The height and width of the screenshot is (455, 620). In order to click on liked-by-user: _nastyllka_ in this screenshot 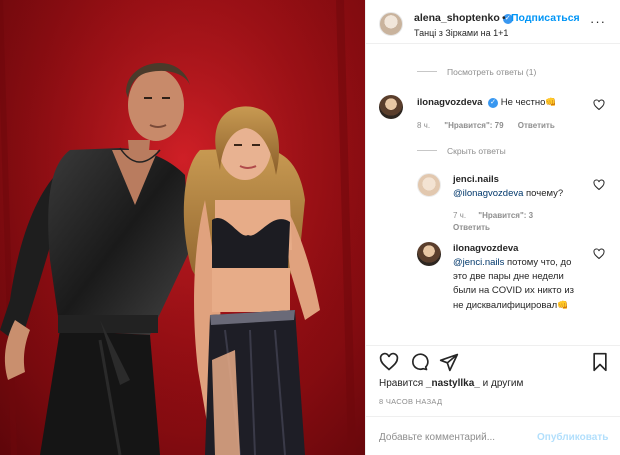, I will do `click(453, 383)`.